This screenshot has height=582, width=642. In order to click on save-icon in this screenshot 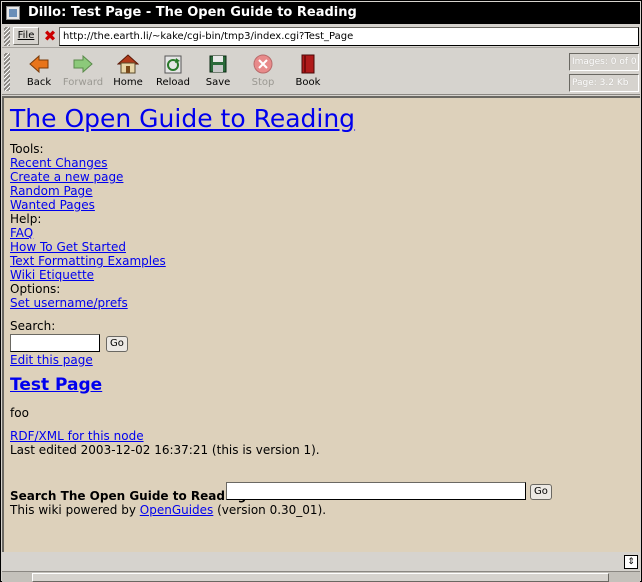, I will do `click(218, 64)`.